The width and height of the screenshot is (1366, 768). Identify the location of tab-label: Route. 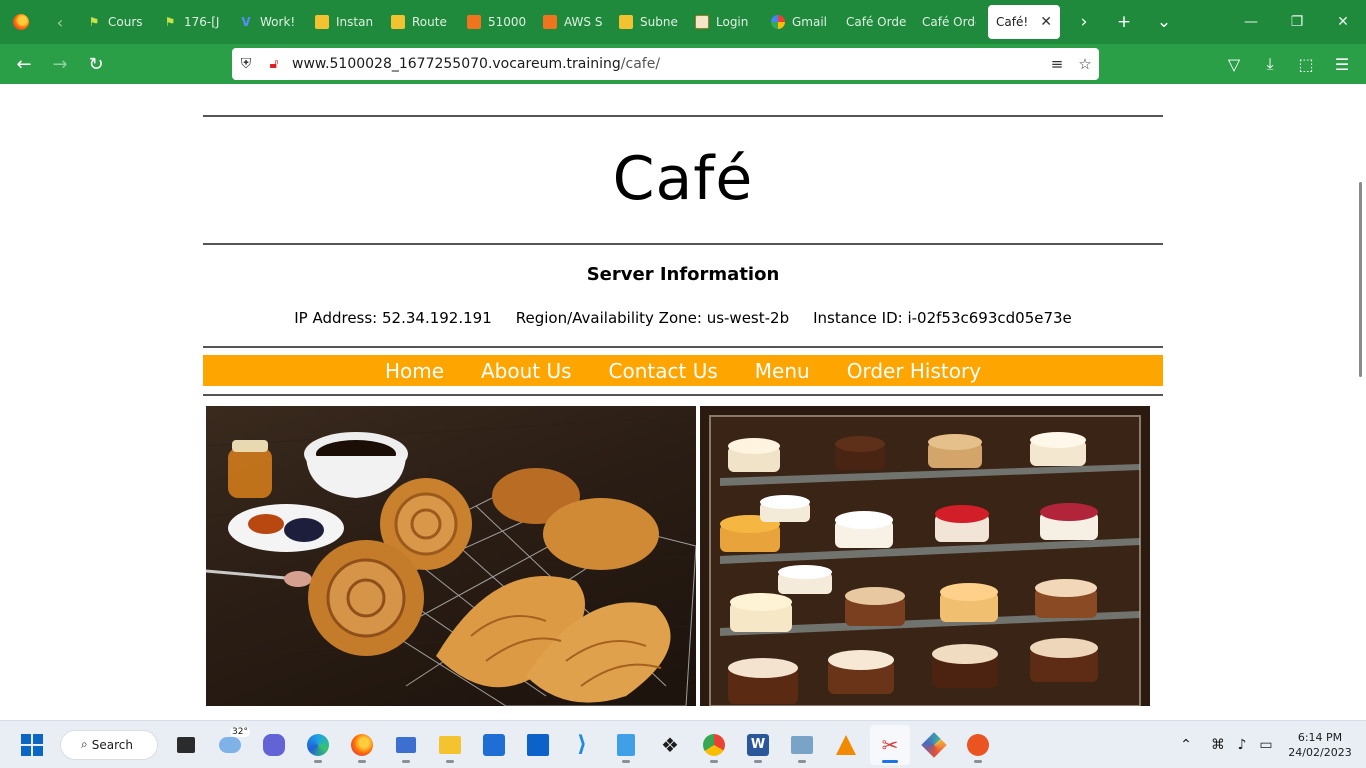
(429, 22).